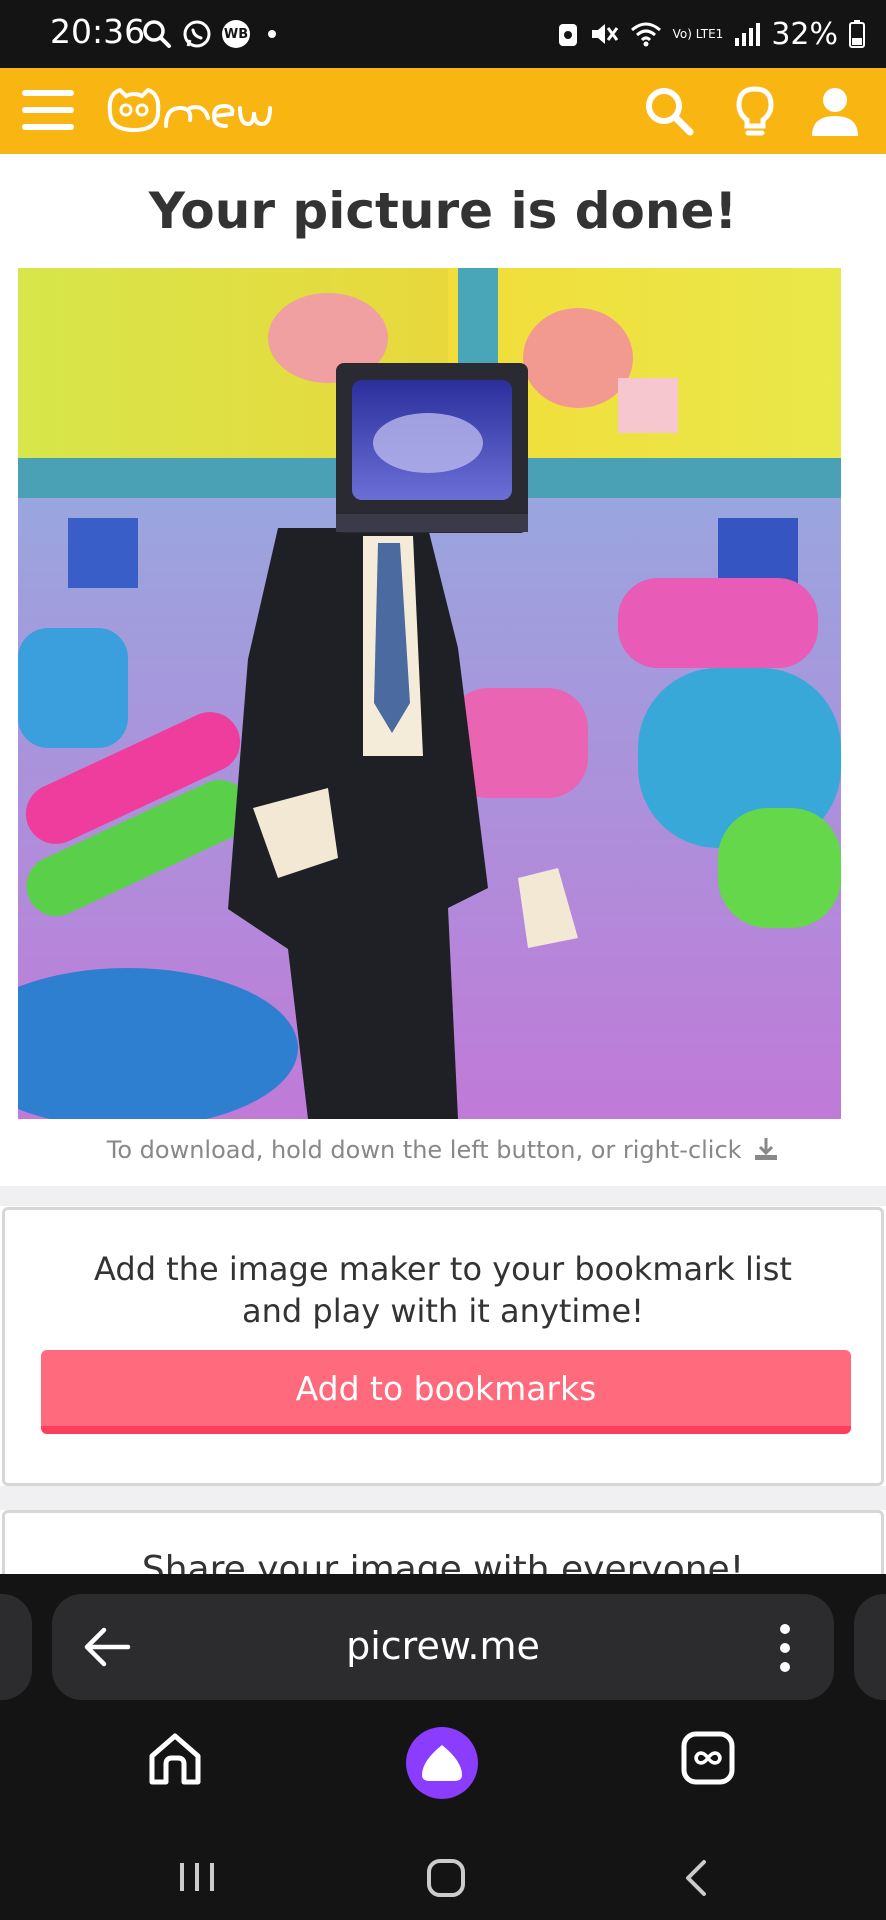 This screenshot has height=1920, width=886. Describe the element at coordinates (48, 110) in the screenshot. I see `menu-icon` at that location.